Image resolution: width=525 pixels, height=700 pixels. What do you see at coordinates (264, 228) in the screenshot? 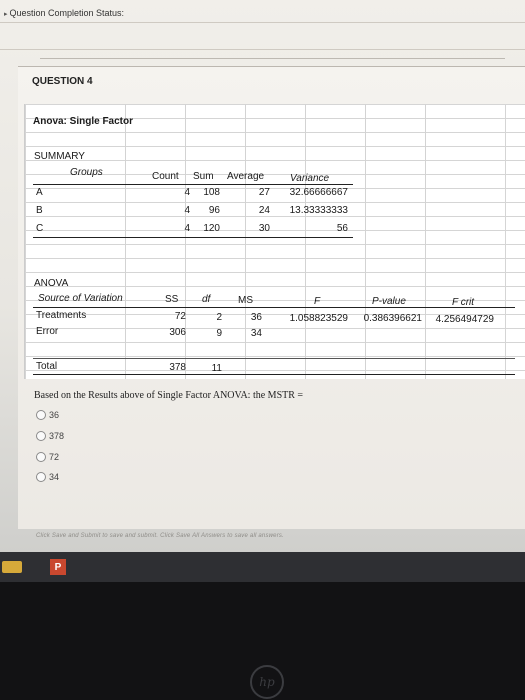
I see `summary-average: 30` at bounding box center [264, 228].